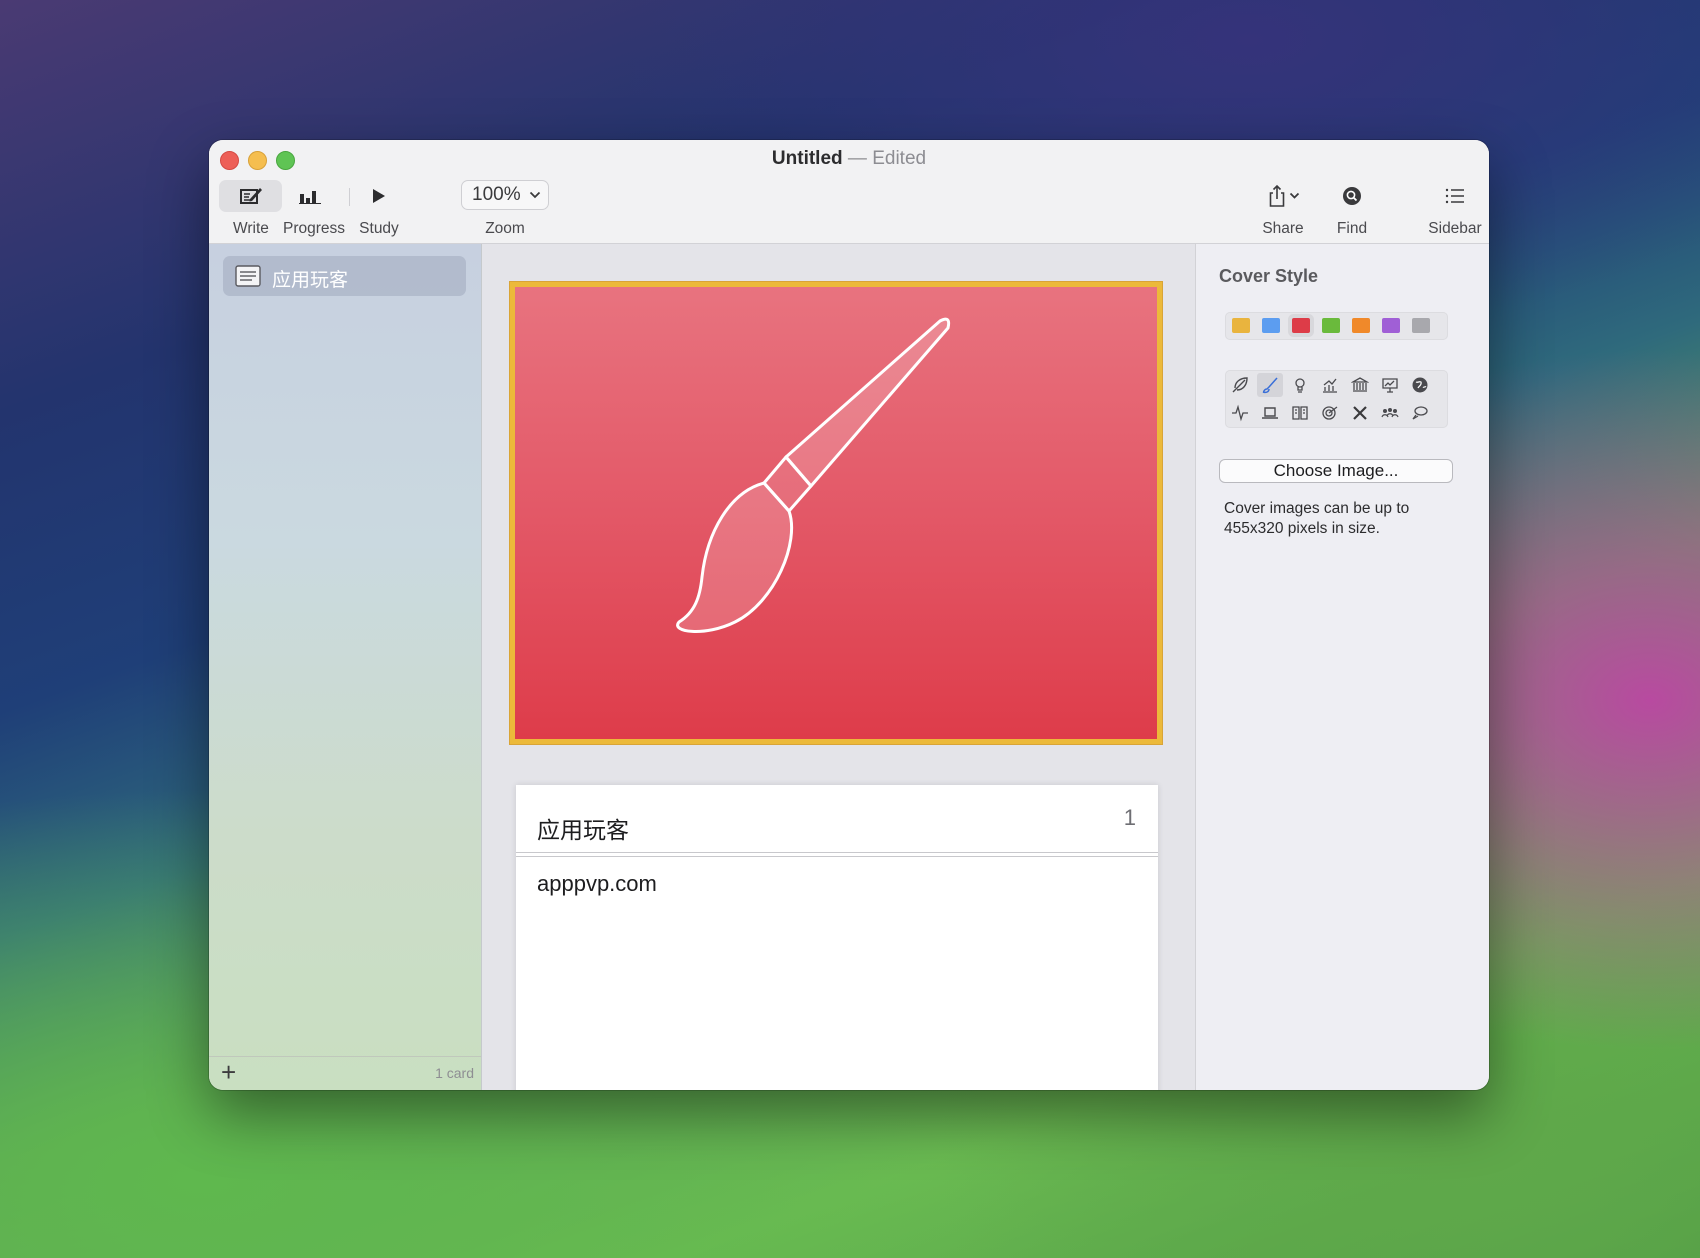 The height and width of the screenshot is (1258, 1700). What do you see at coordinates (1300, 385) in the screenshot?
I see `lightbulb-icon` at bounding box center [1300, 385].